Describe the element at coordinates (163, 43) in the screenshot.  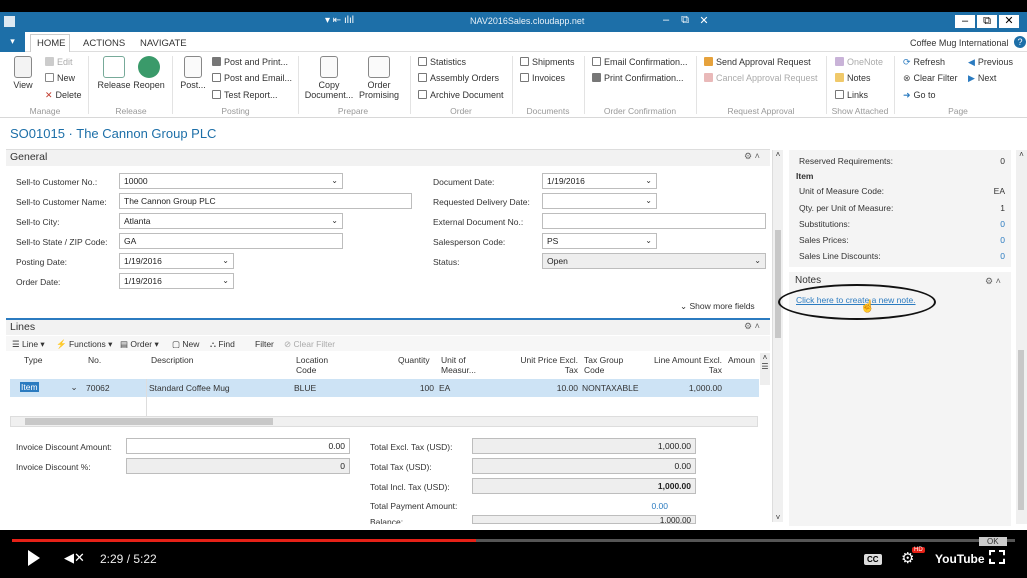
I see `tab-navigate: NAVIGATE` at that location.